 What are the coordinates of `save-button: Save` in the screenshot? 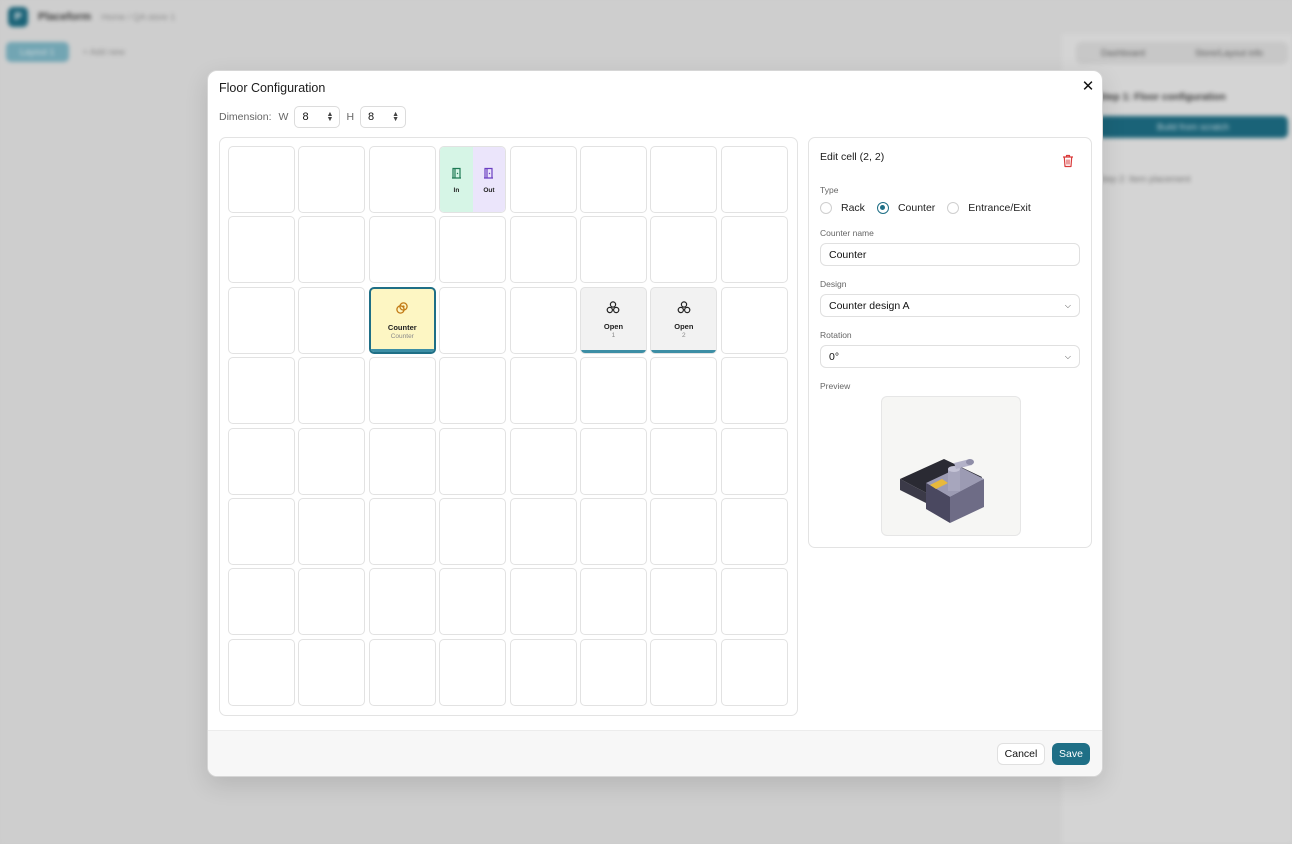 It's located at (1071, 754).